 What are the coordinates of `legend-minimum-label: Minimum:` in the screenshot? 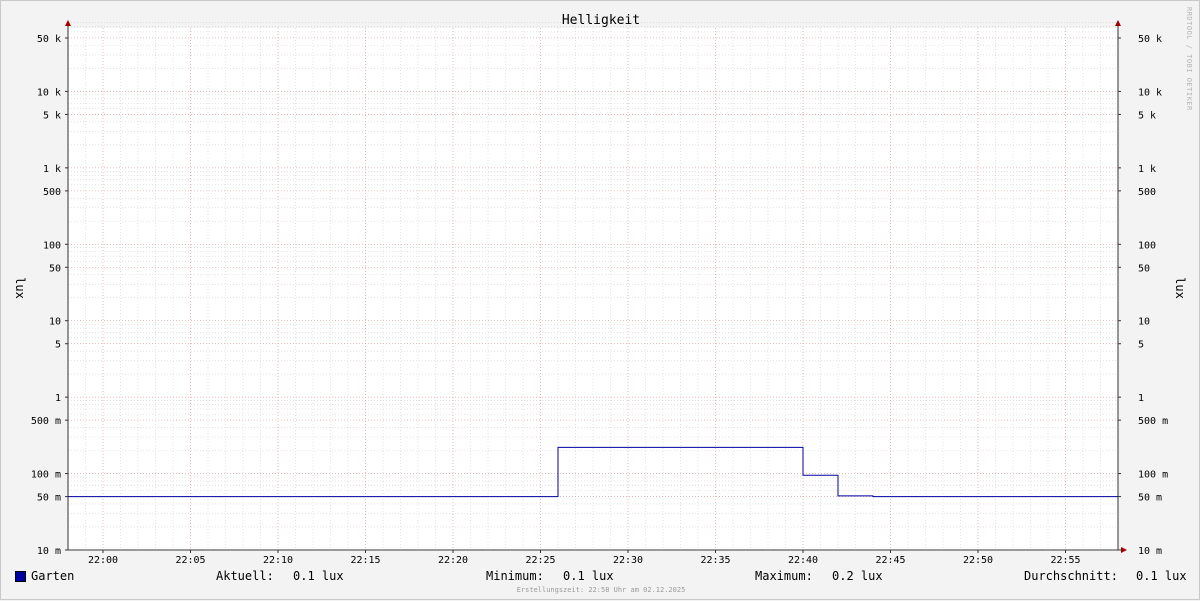 It's located at (515, 576).